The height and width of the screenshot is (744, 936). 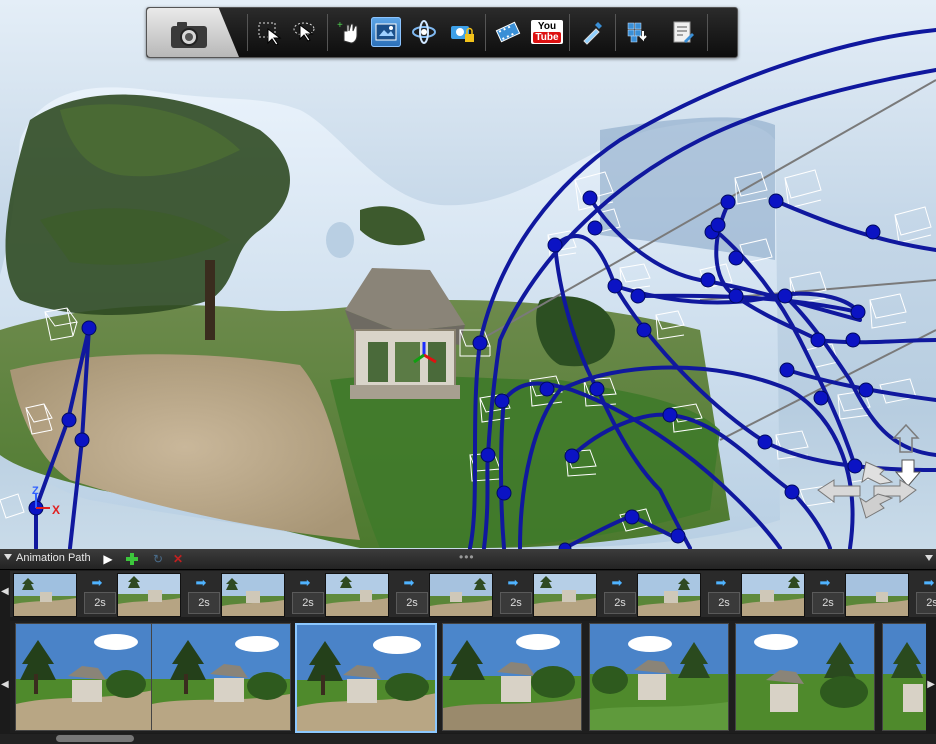 What do you see at coordinates (386, 32) in the screenshot?
I see `viewpoint-icon` at bounding box center [386, 32].